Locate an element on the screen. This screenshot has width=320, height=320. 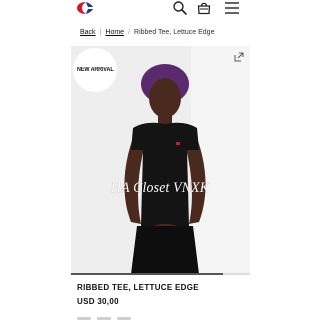
product-price: USD 30,00 is located at coordinates (98, 301).